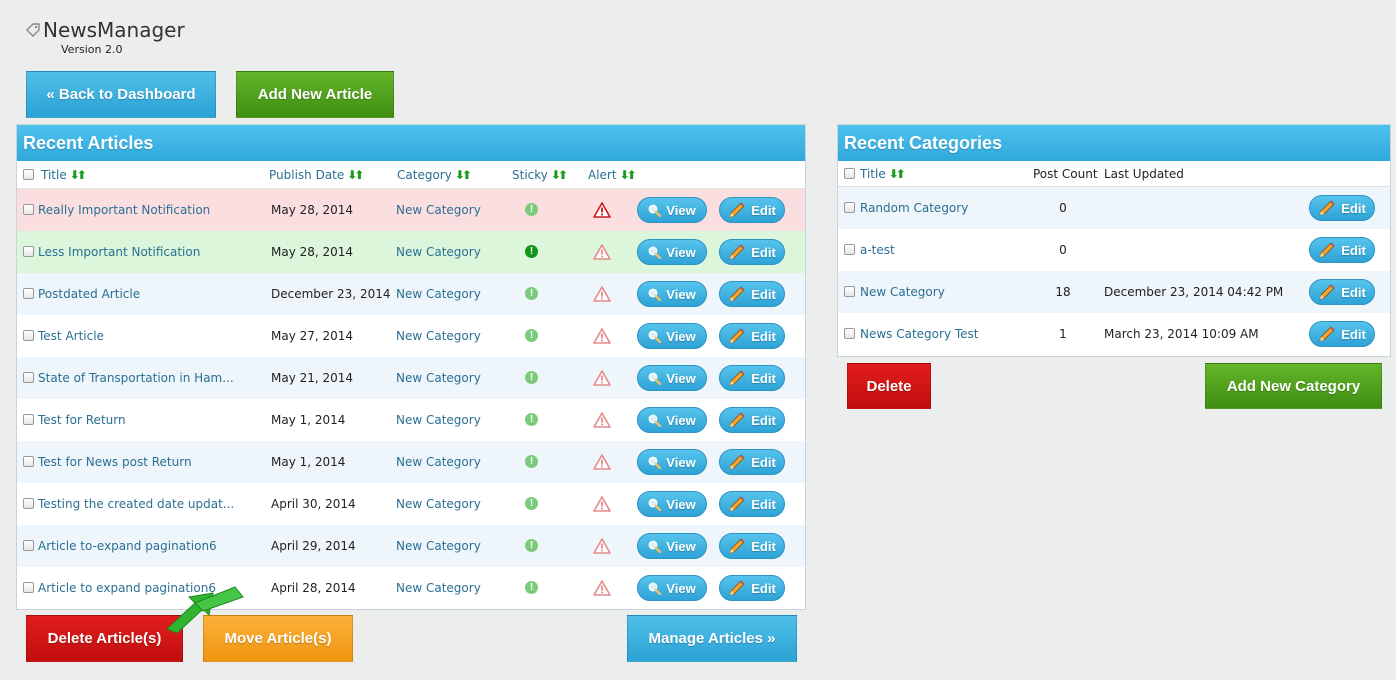 The width and height of the screenshot is (1396, 680). I want to click on col-publish-date-sort: Publish Date ⬇⬆, so click(316, 175).